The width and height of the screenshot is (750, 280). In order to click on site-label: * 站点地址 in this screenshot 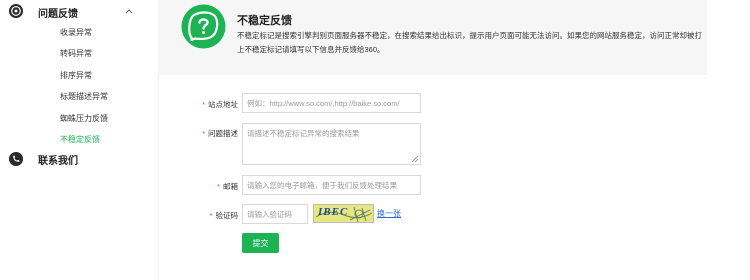, I will do `click(217, 104)`.